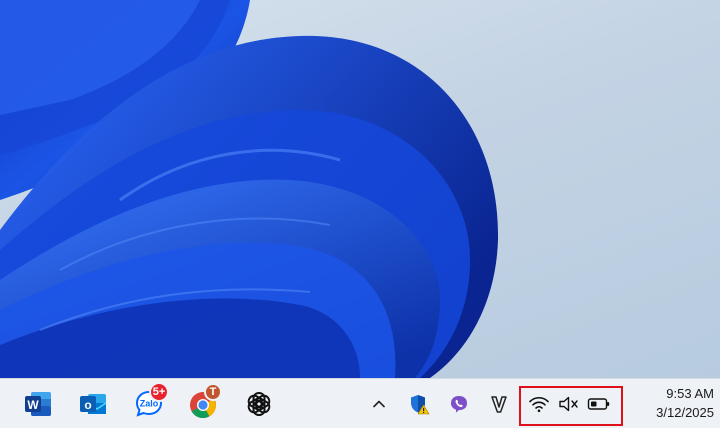  What do you see at coordinates (599, 404) in the screenshot?
I see `battery-icon` at bounding box center [599, 404].